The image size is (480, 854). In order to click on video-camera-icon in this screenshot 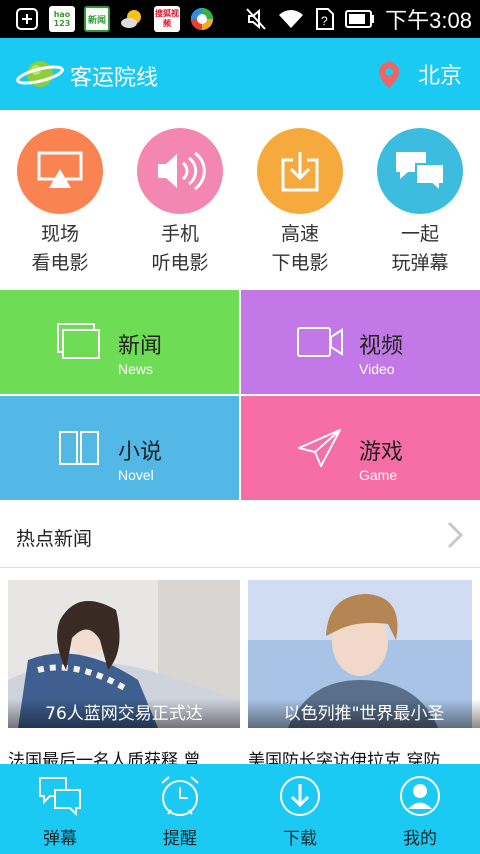, I will do `click(320, 342)`.